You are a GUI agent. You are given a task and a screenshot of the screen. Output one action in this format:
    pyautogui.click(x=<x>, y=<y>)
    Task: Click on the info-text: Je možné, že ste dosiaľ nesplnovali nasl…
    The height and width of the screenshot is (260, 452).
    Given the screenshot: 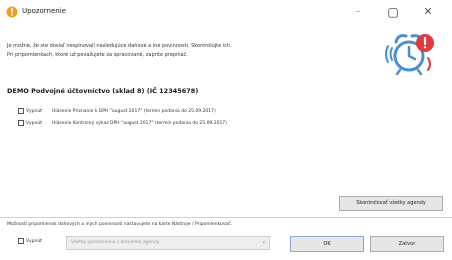 What is the action you would take?
    pyautogui.click(x=172, y=51)
    